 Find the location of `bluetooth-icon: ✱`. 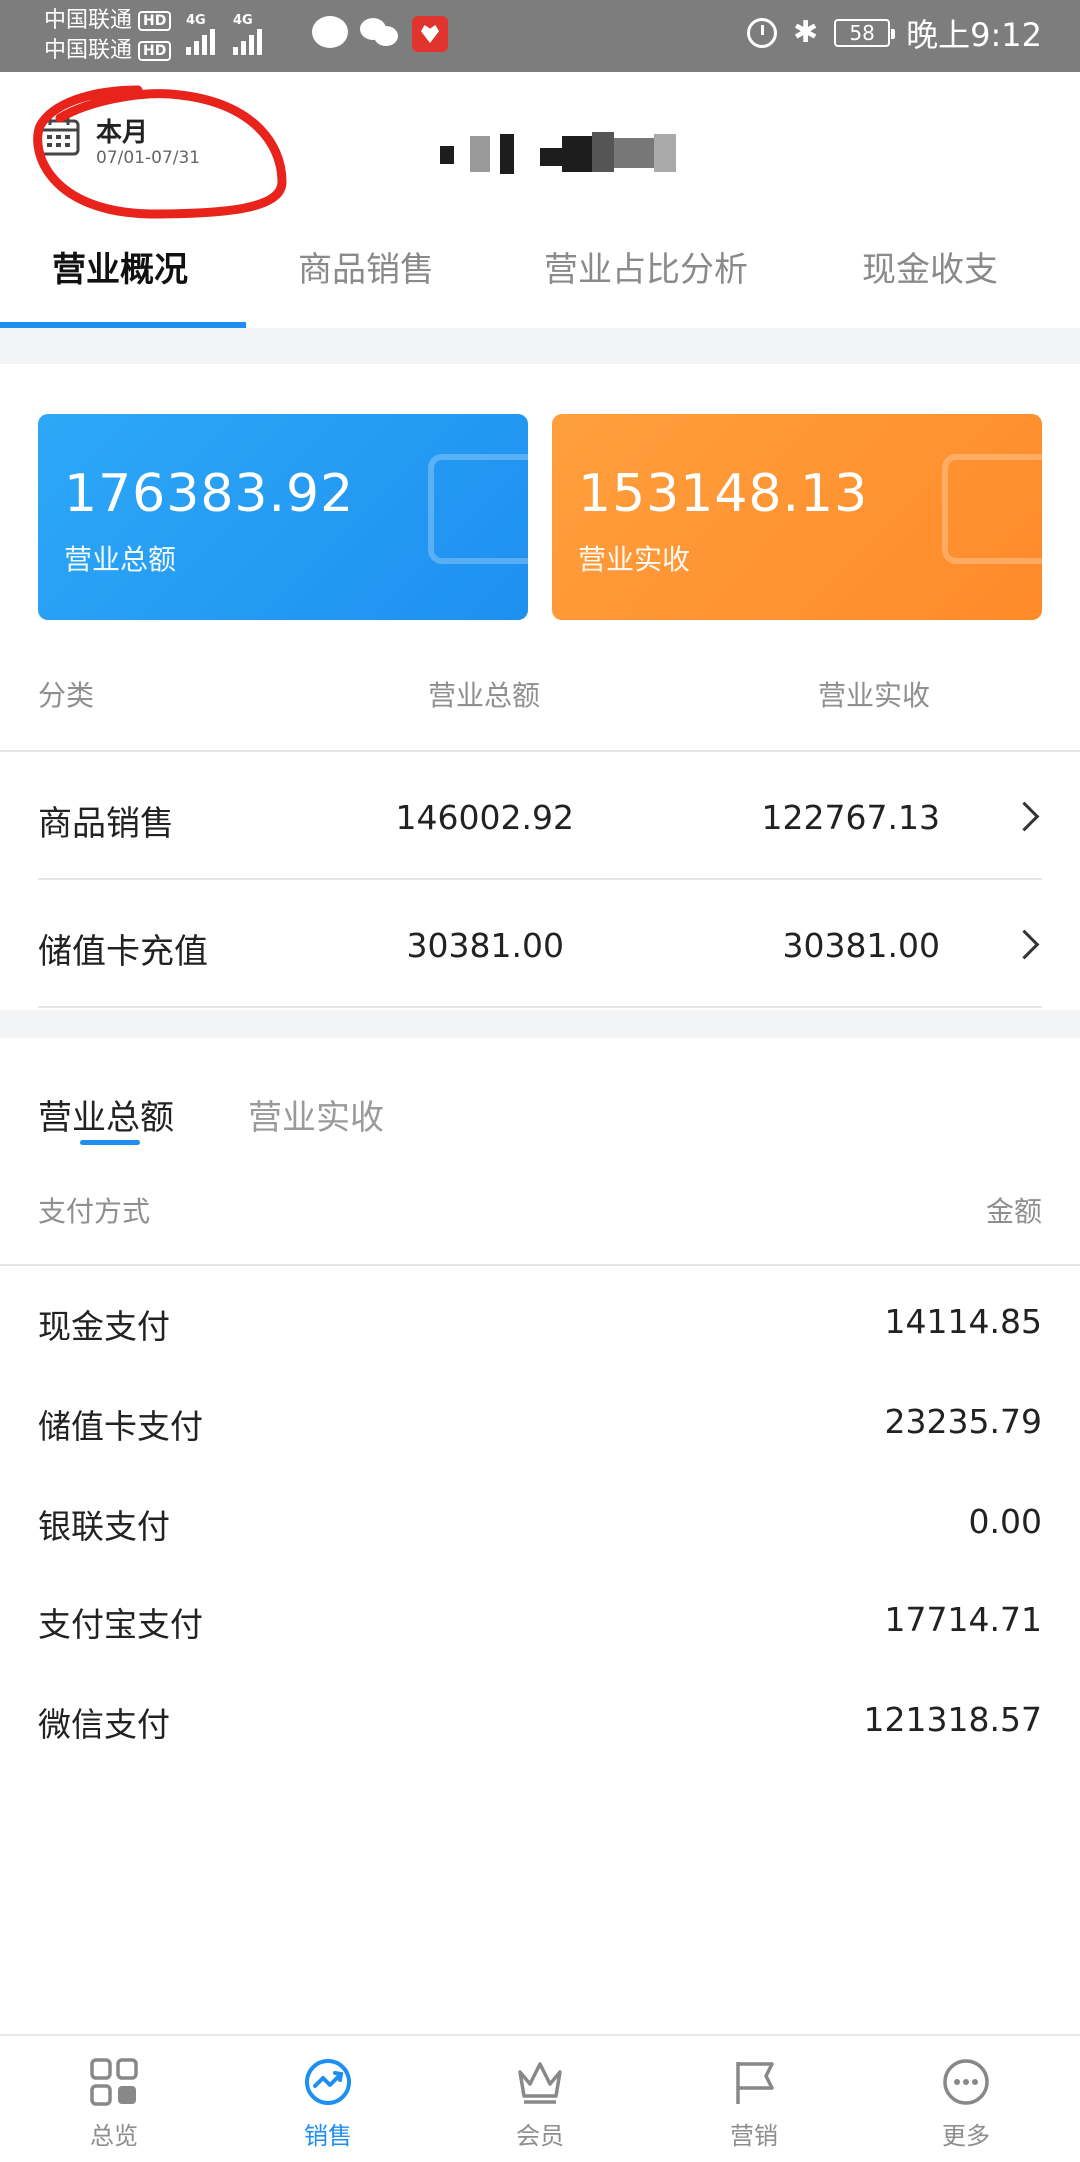

bluetooth-icon: ✱ is located at coordinates (805, 32).